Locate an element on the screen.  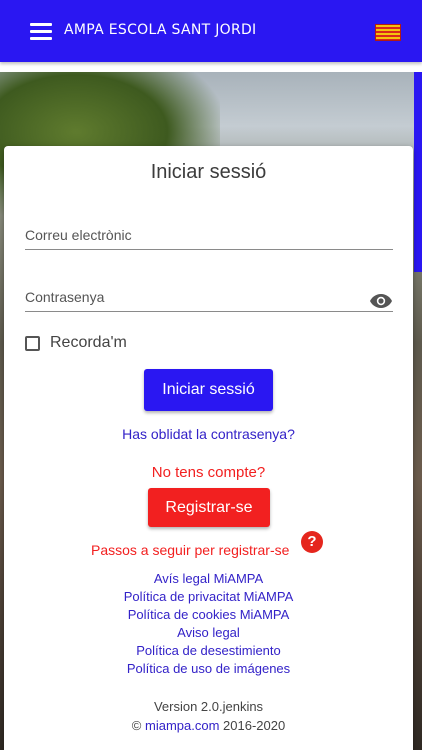
menu-icon is located at coordinates (41, 32).